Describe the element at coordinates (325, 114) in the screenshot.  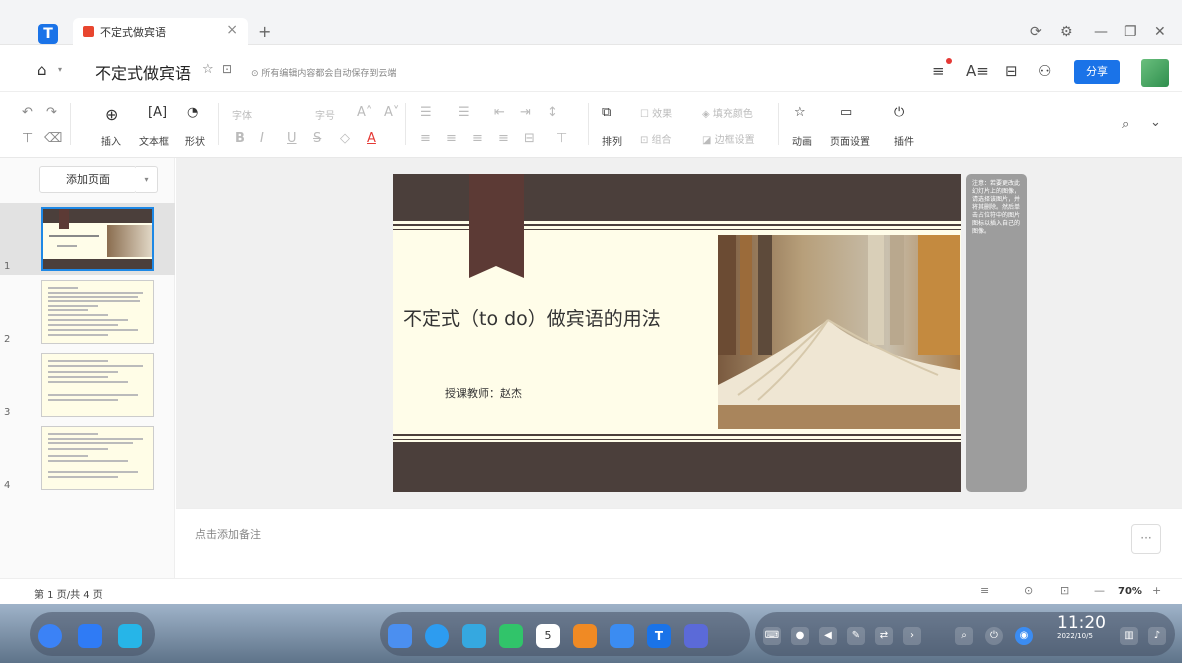
I see `font-size-select: 字号` at that location.